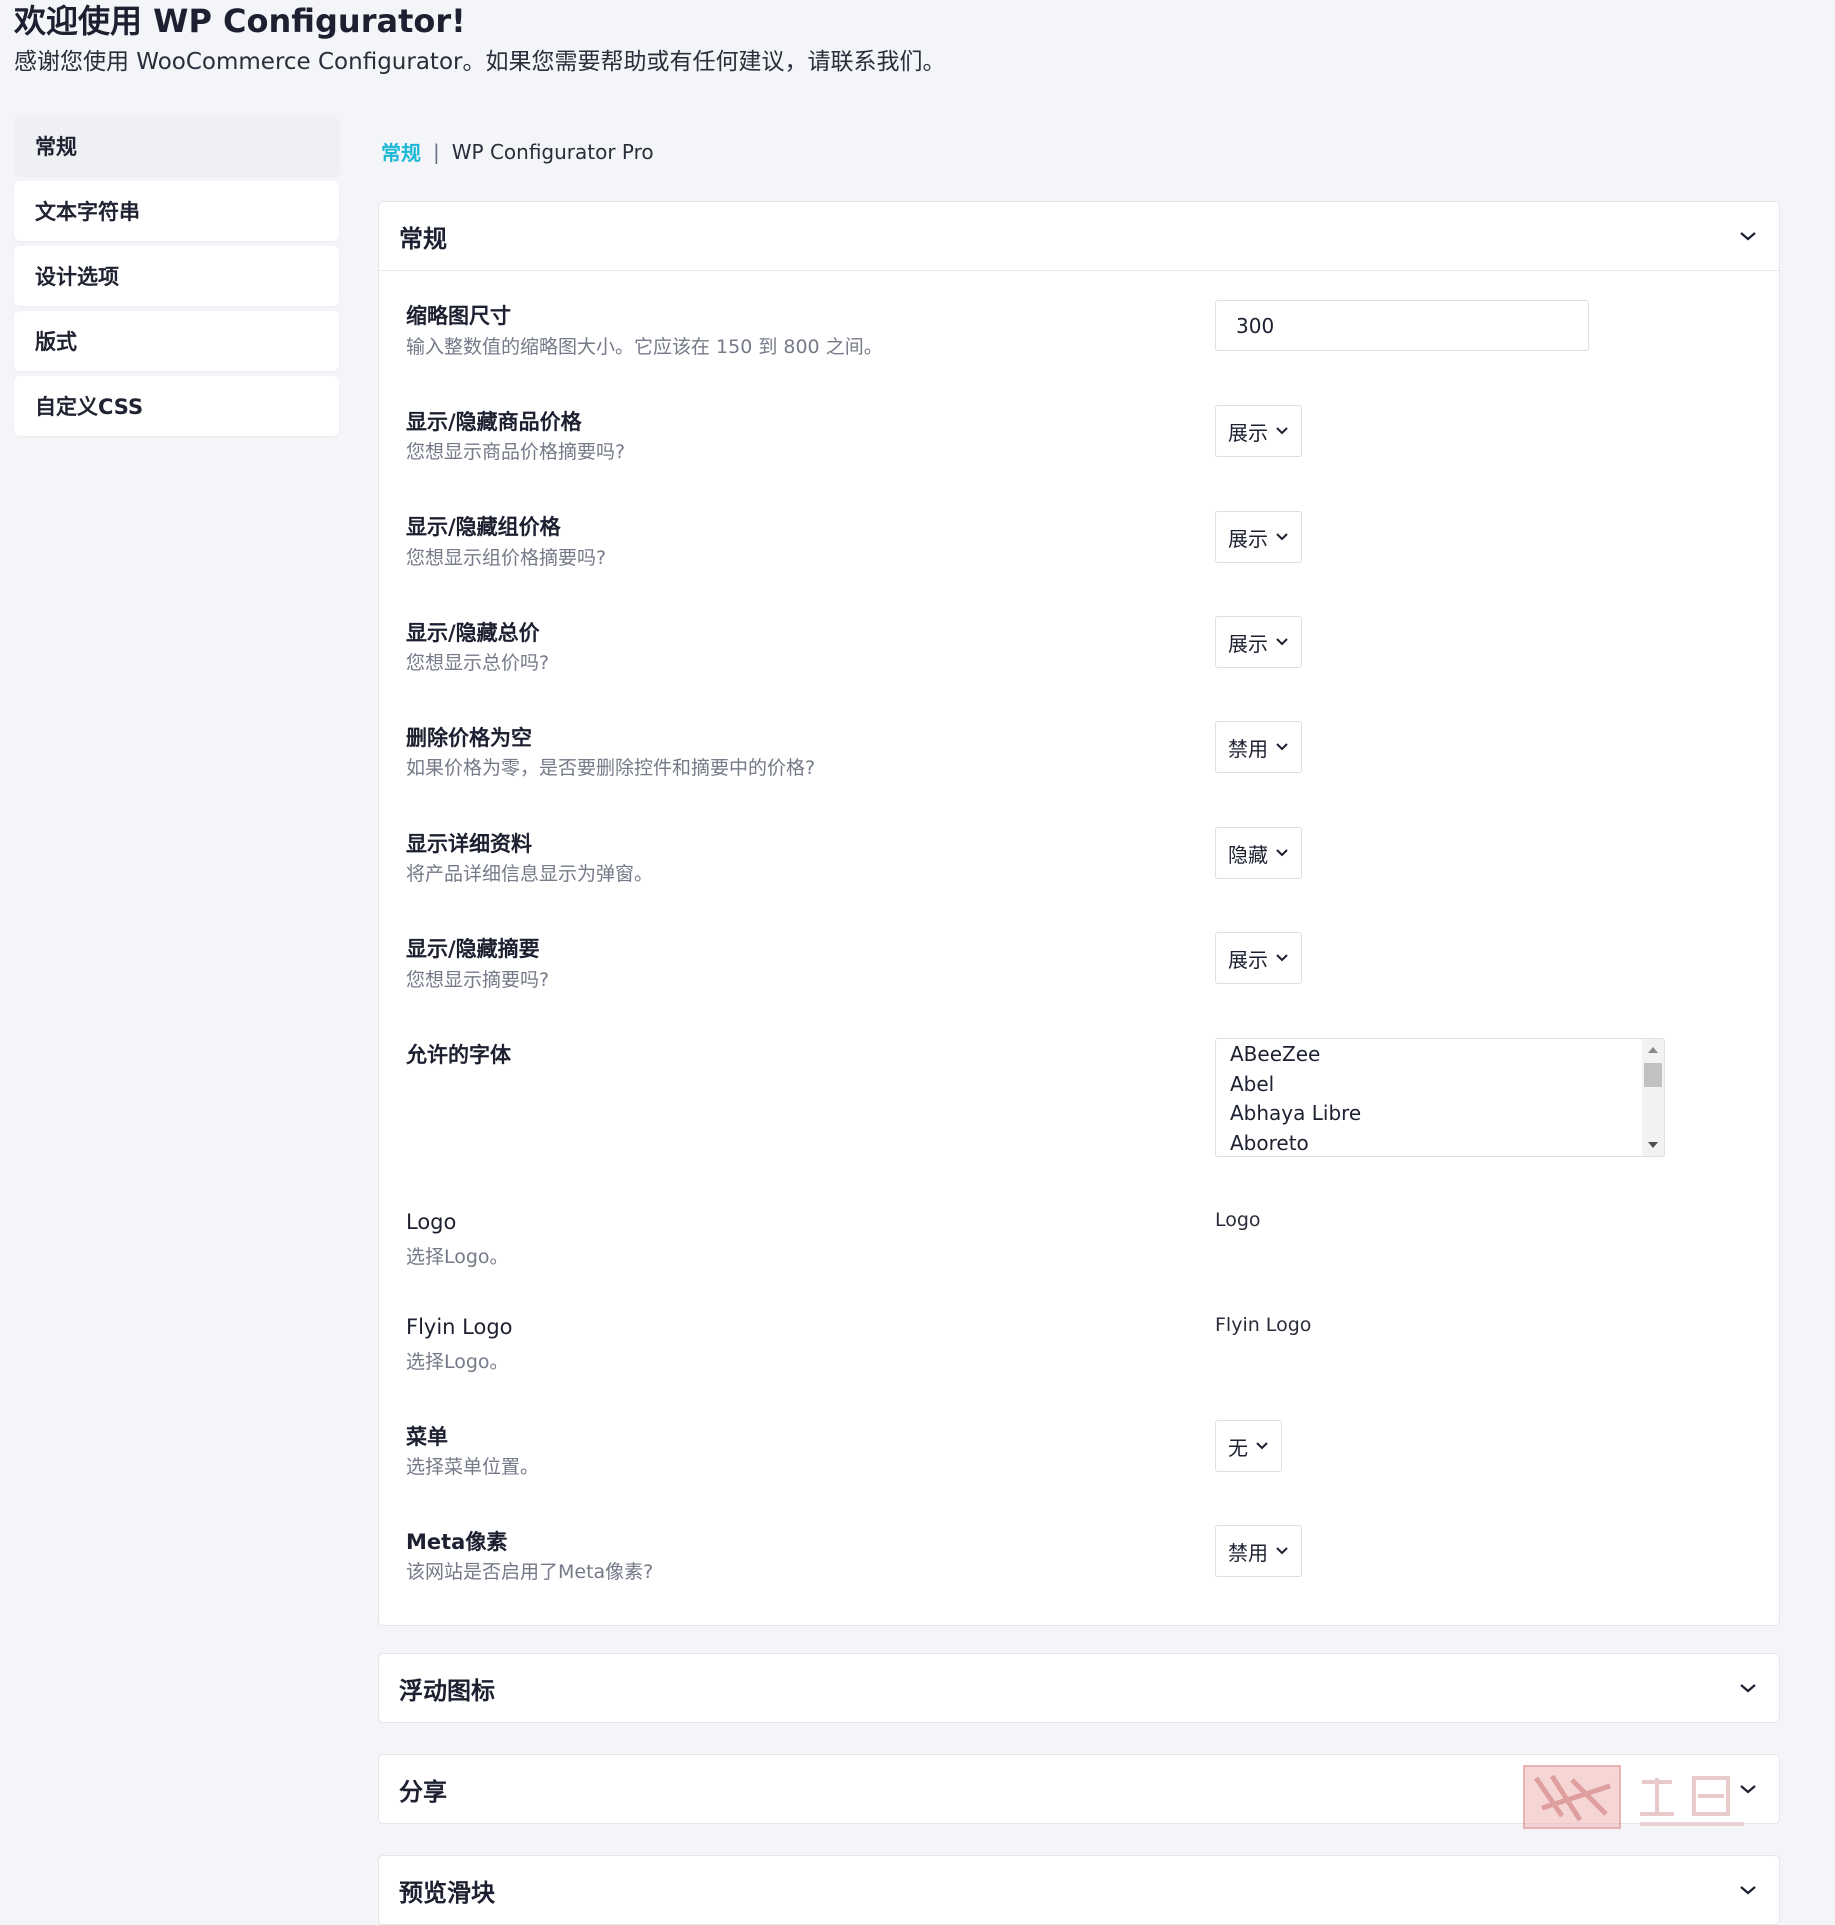 The image size is (1835, 1925). I want to click on summary-label: 显示/隐藏摘要, so click(473, 949).